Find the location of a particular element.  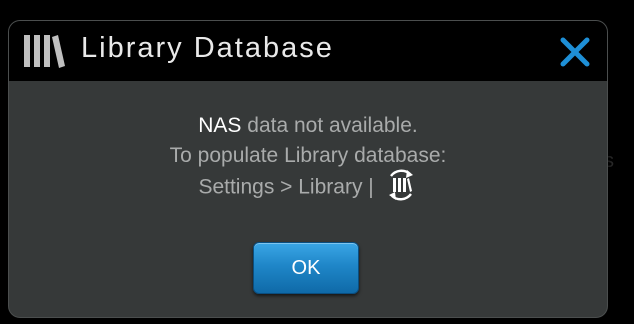

close-icon is located at coordinates (575, 52).